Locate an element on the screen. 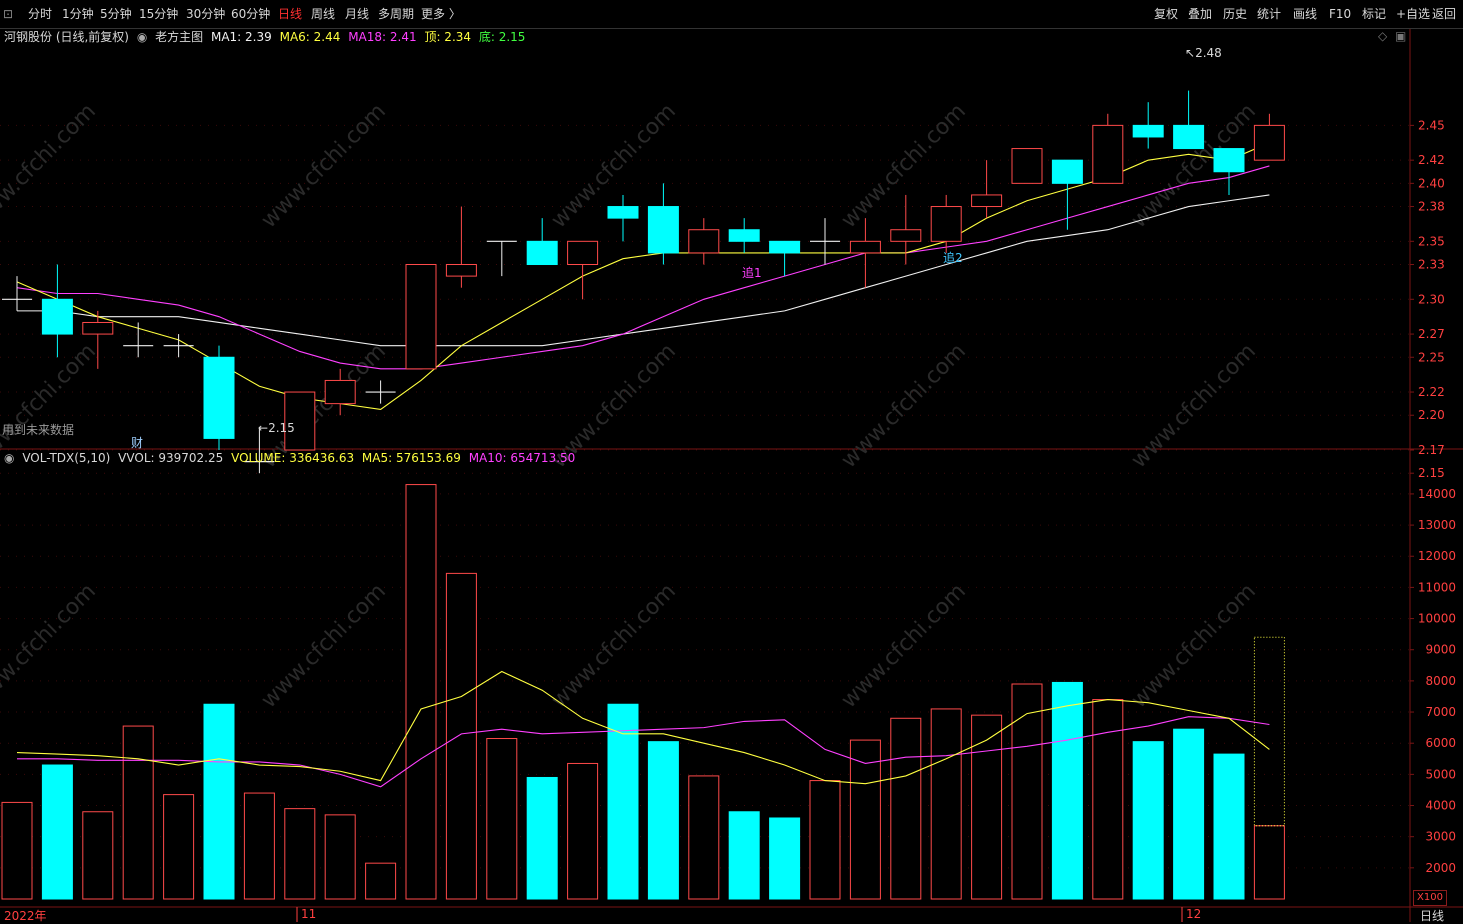 The height and width of the screenshot is (924, 1463). top-value: 顶: 2.34 is located at coordinates (448, 37).